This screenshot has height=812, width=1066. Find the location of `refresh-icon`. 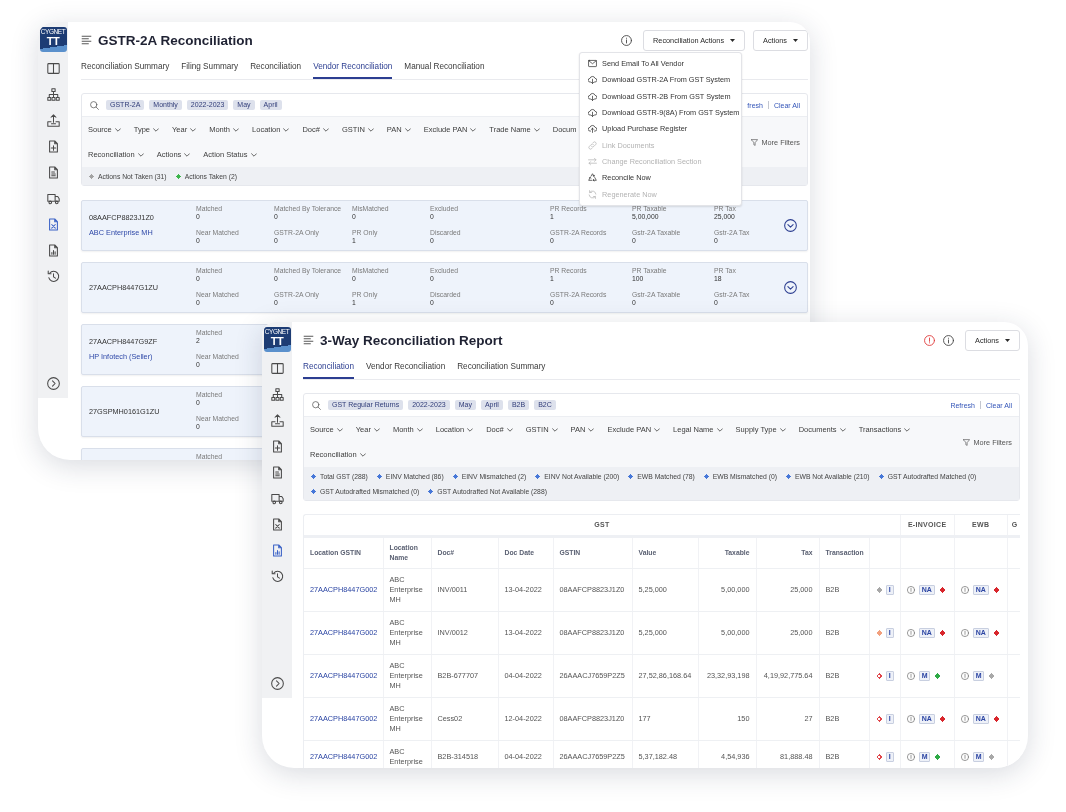

refresh-icon is located at coordinates (593, 194).